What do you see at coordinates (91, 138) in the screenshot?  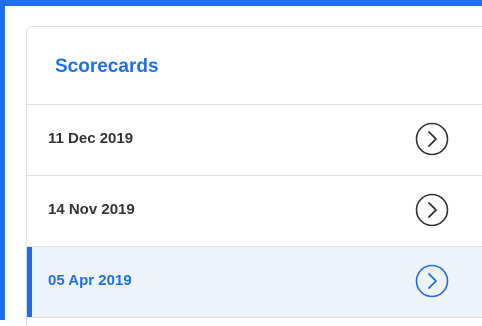 I see `scorecard-date: 11 Dec 2019` at bounding box center [91, 138].